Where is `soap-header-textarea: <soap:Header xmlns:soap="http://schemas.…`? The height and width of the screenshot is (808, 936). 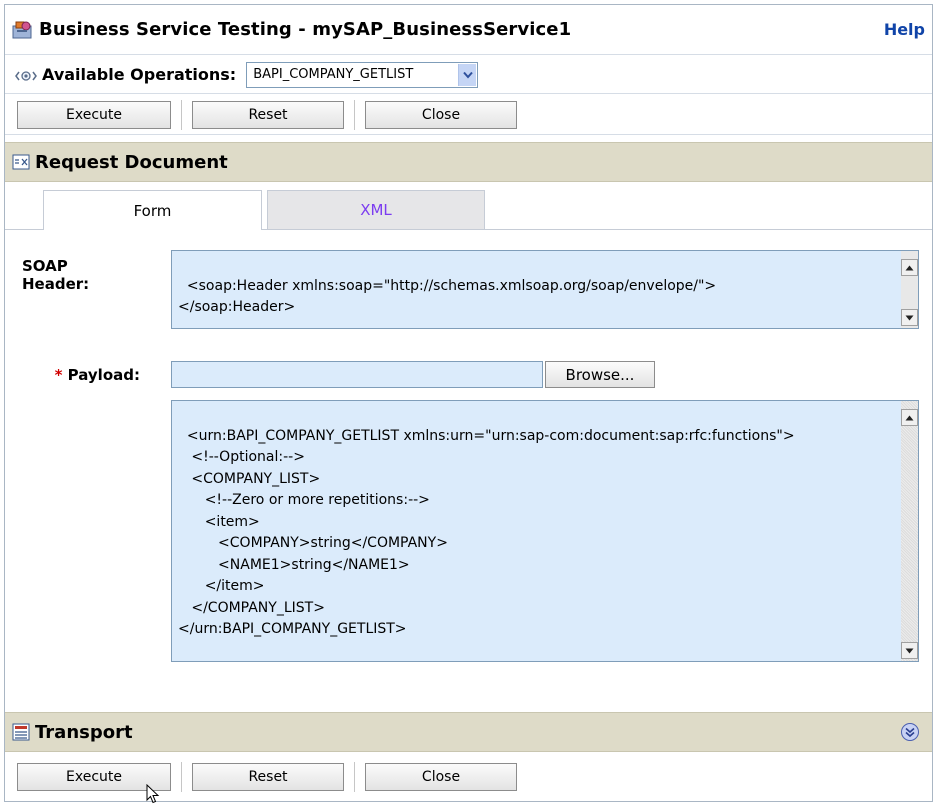 soap-header-textarea: <soap:Header xmlns:soap="http://schemas.… is located at coordinates (545, 289).